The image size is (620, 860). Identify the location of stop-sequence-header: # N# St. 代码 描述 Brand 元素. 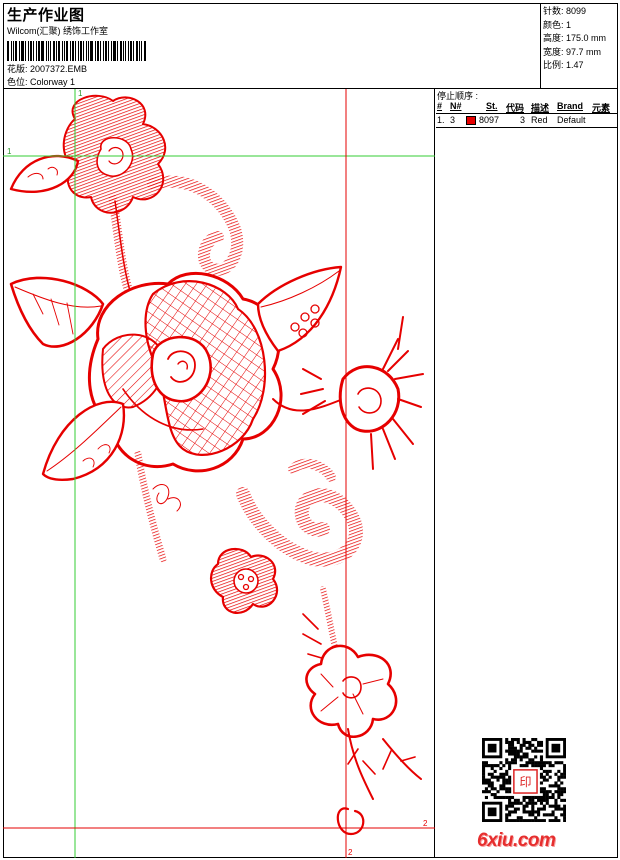
(527, 107).